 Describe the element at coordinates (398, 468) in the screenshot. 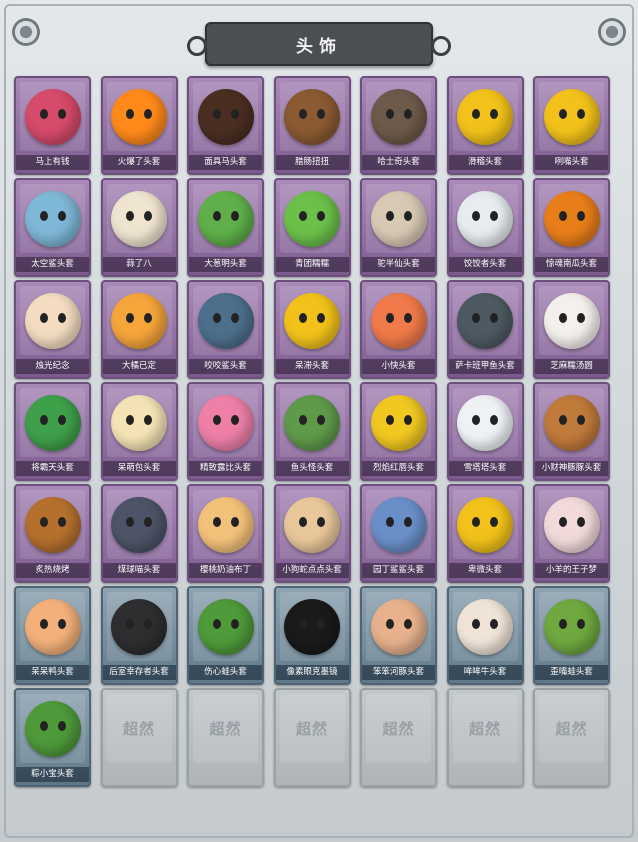

I see `item-label: 烈焰红唇头套` at that location.